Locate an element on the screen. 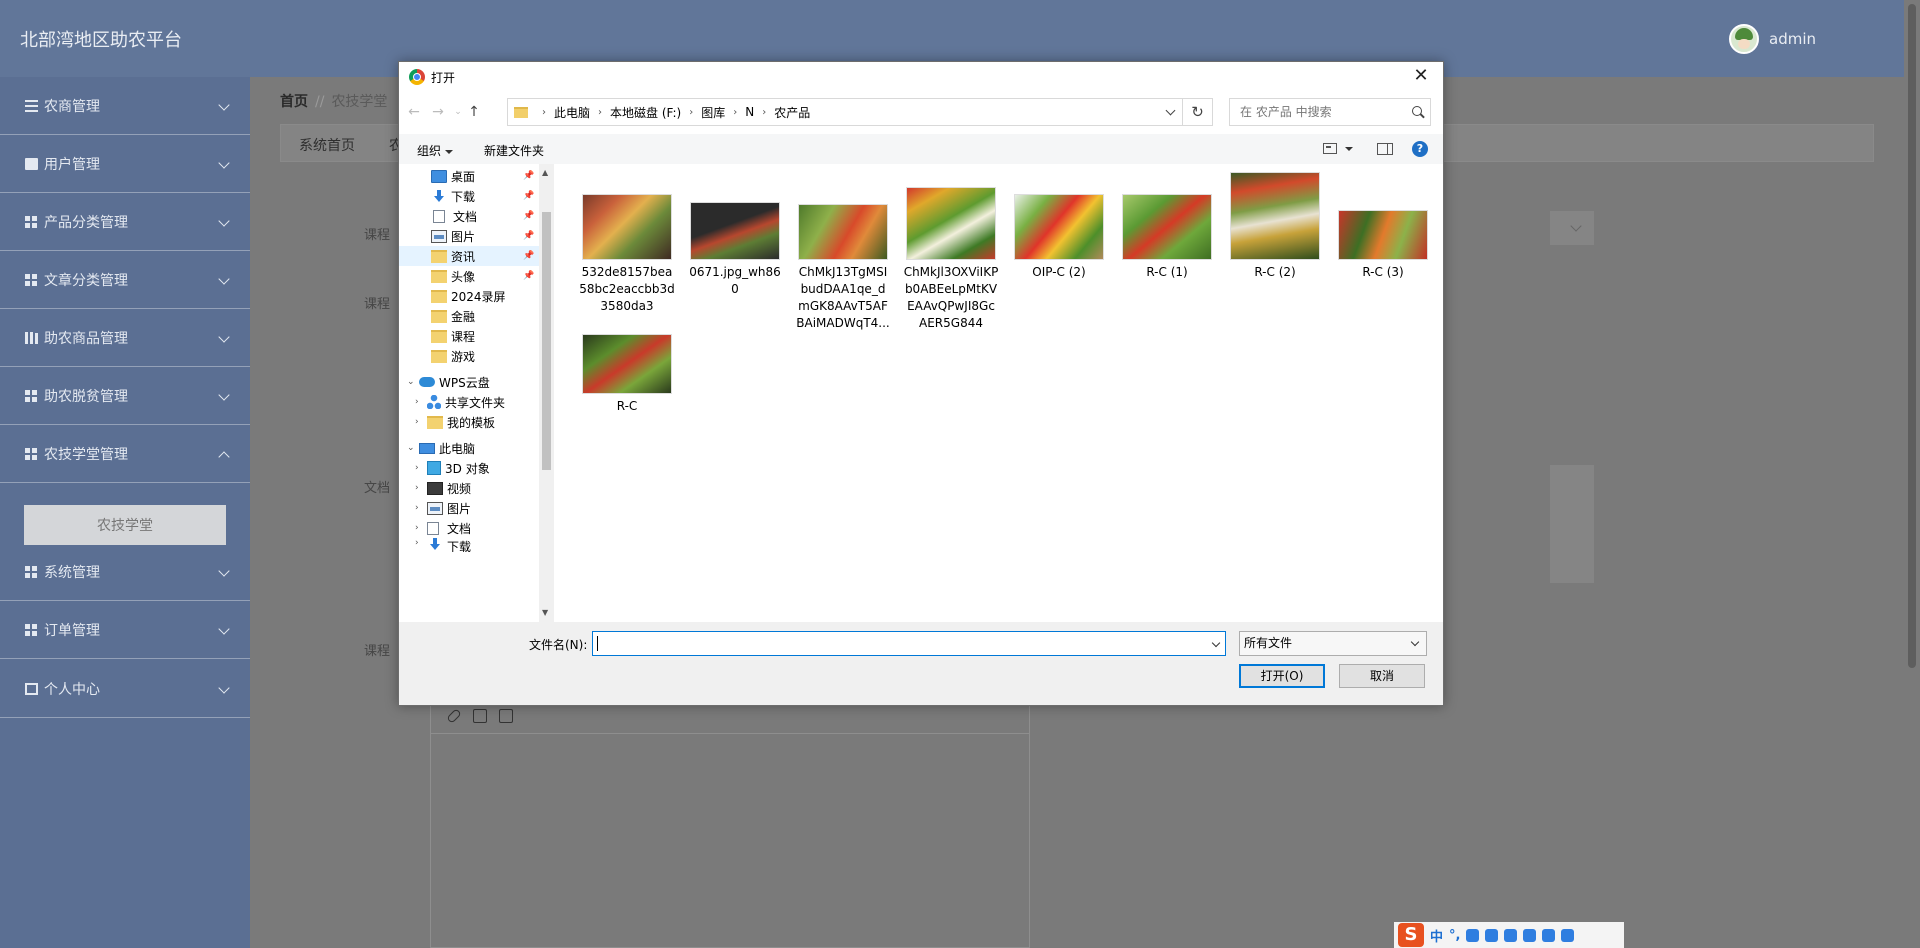  ime-mode-toggle: 中 is located at coordinates (1436, 935).